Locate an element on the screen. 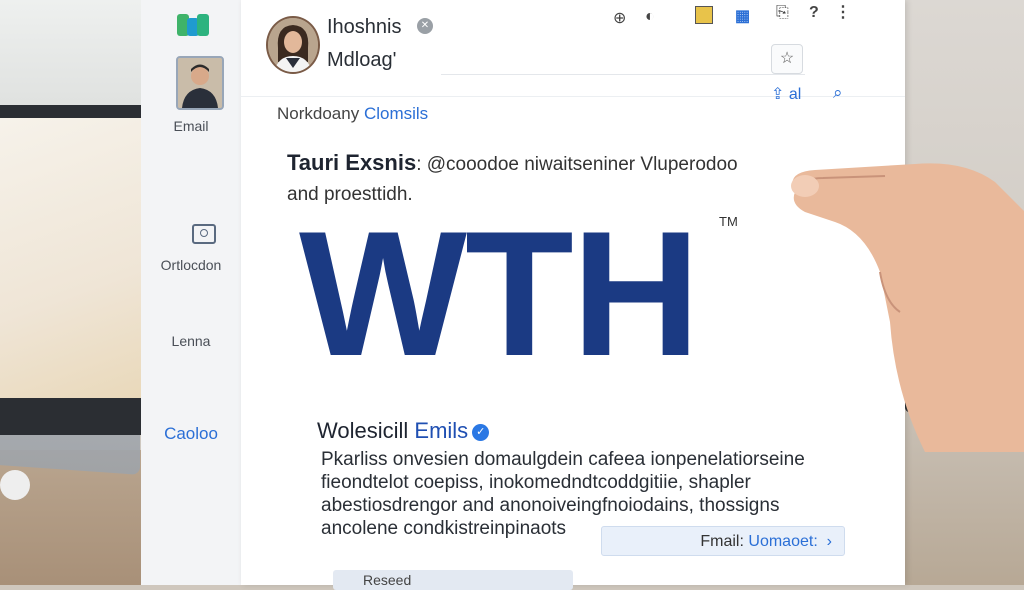 This screenshot has height=590, width=1024. calendar-icon: ▦ is located at coordinates (742, 16).